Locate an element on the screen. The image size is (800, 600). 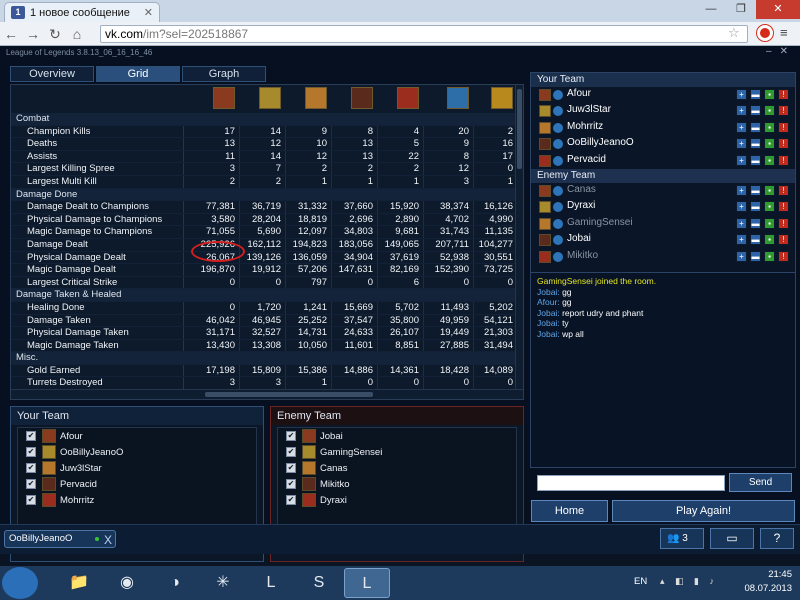
team-member-row: ✔ Dyraxi is located at coordinates (397, 500).